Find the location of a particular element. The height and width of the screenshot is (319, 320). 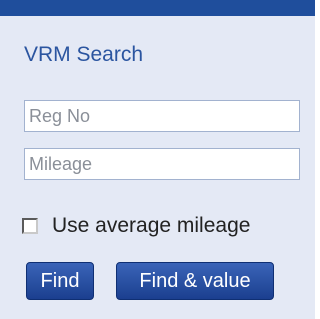

panel-title: VRM Search is located at coordinates (84, 54).